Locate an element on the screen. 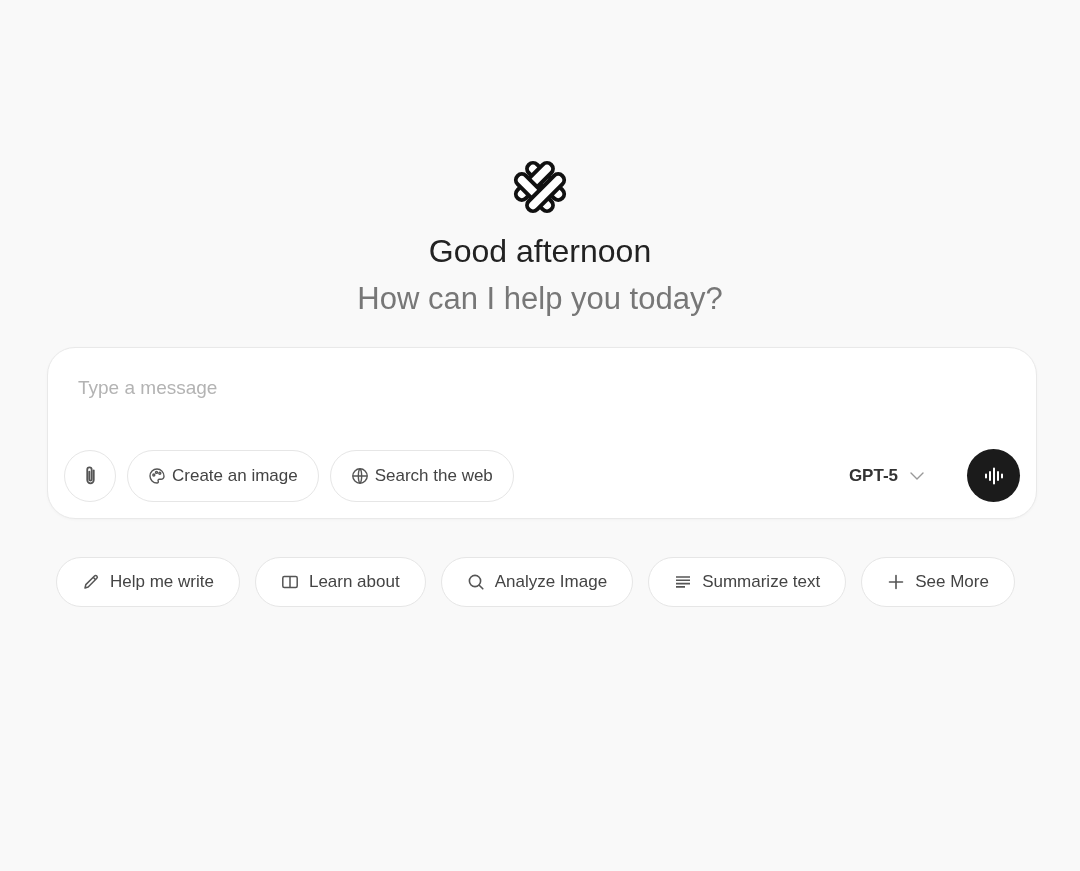 The image size is (1080, 871). chevron-down-icon is located at coordinates (917, 475).